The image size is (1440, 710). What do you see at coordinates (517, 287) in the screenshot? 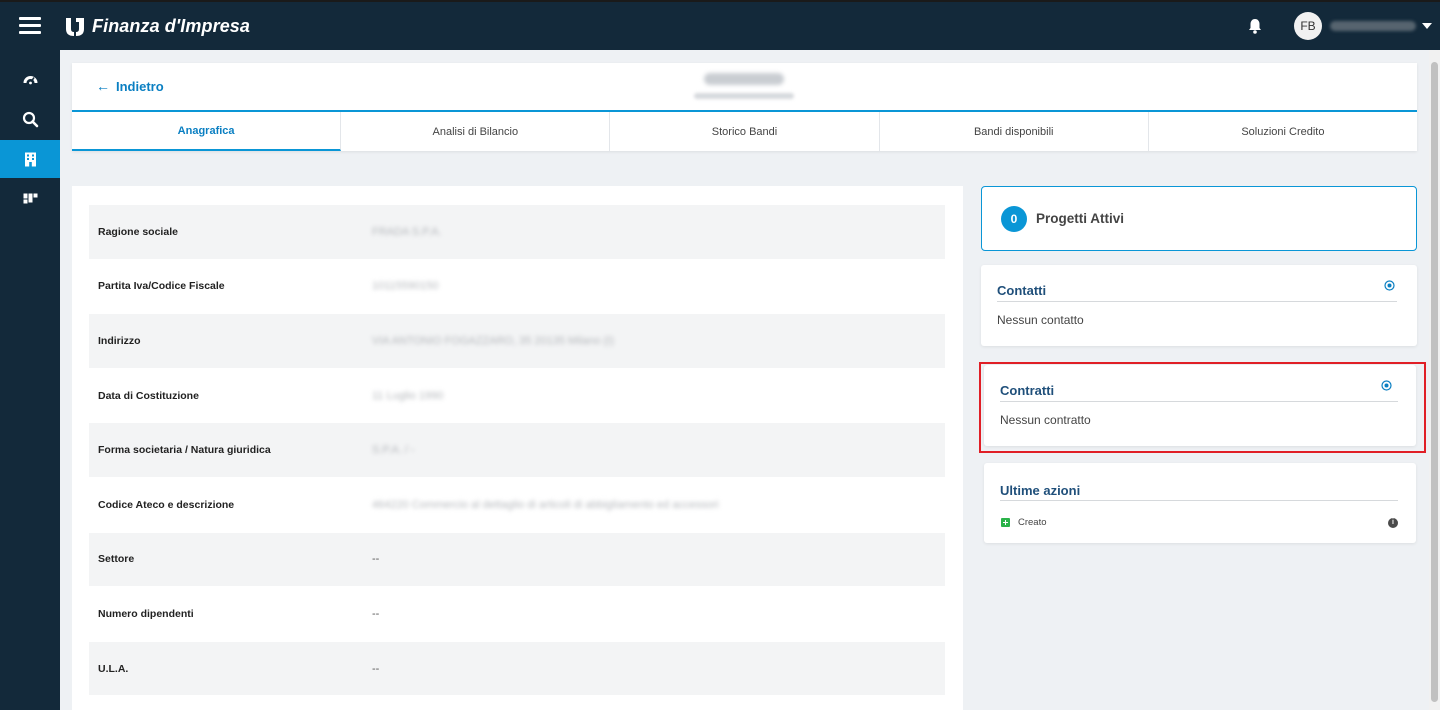
I see `table-row: Partita Iva/Codice Fiscale 10115590150` at bounding box center [517, 287].